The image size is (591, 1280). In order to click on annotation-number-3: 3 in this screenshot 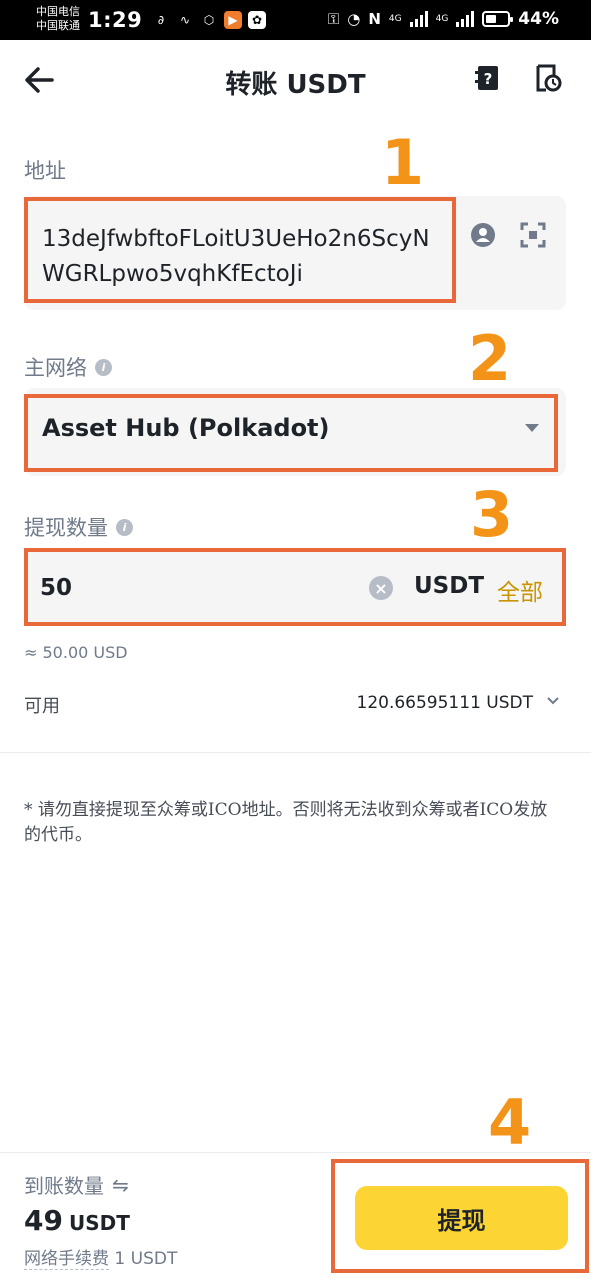, I will do `click(492, 514)`.